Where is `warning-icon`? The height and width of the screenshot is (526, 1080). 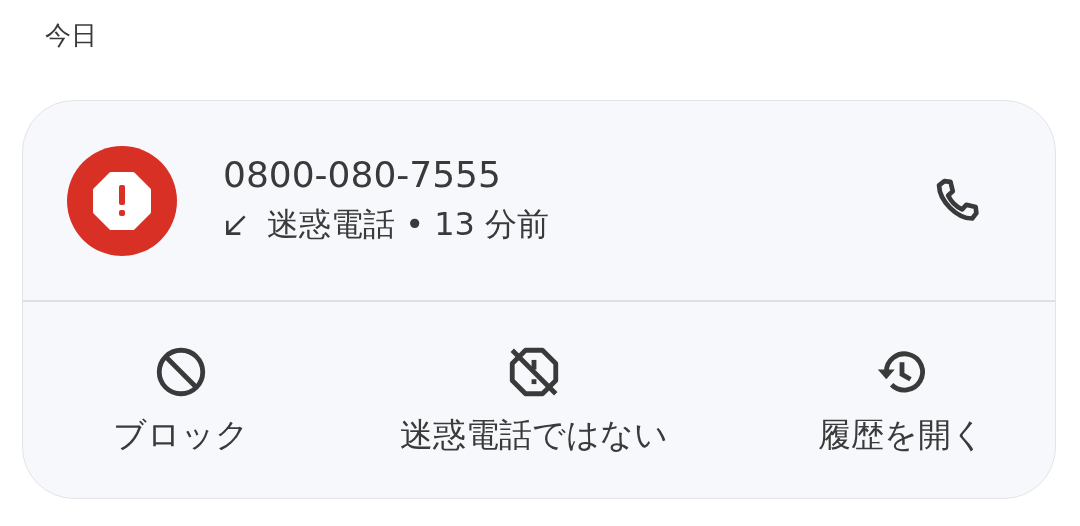 warning-icon is located at coordinates (122, 200).